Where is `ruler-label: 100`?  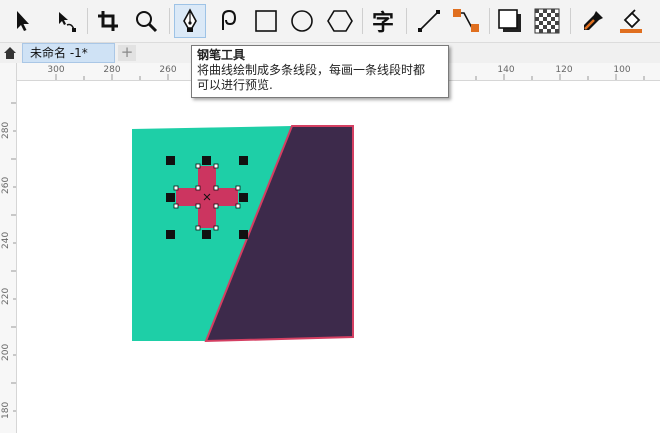
ruler-label: 100 is located at coordinates (622, 70).